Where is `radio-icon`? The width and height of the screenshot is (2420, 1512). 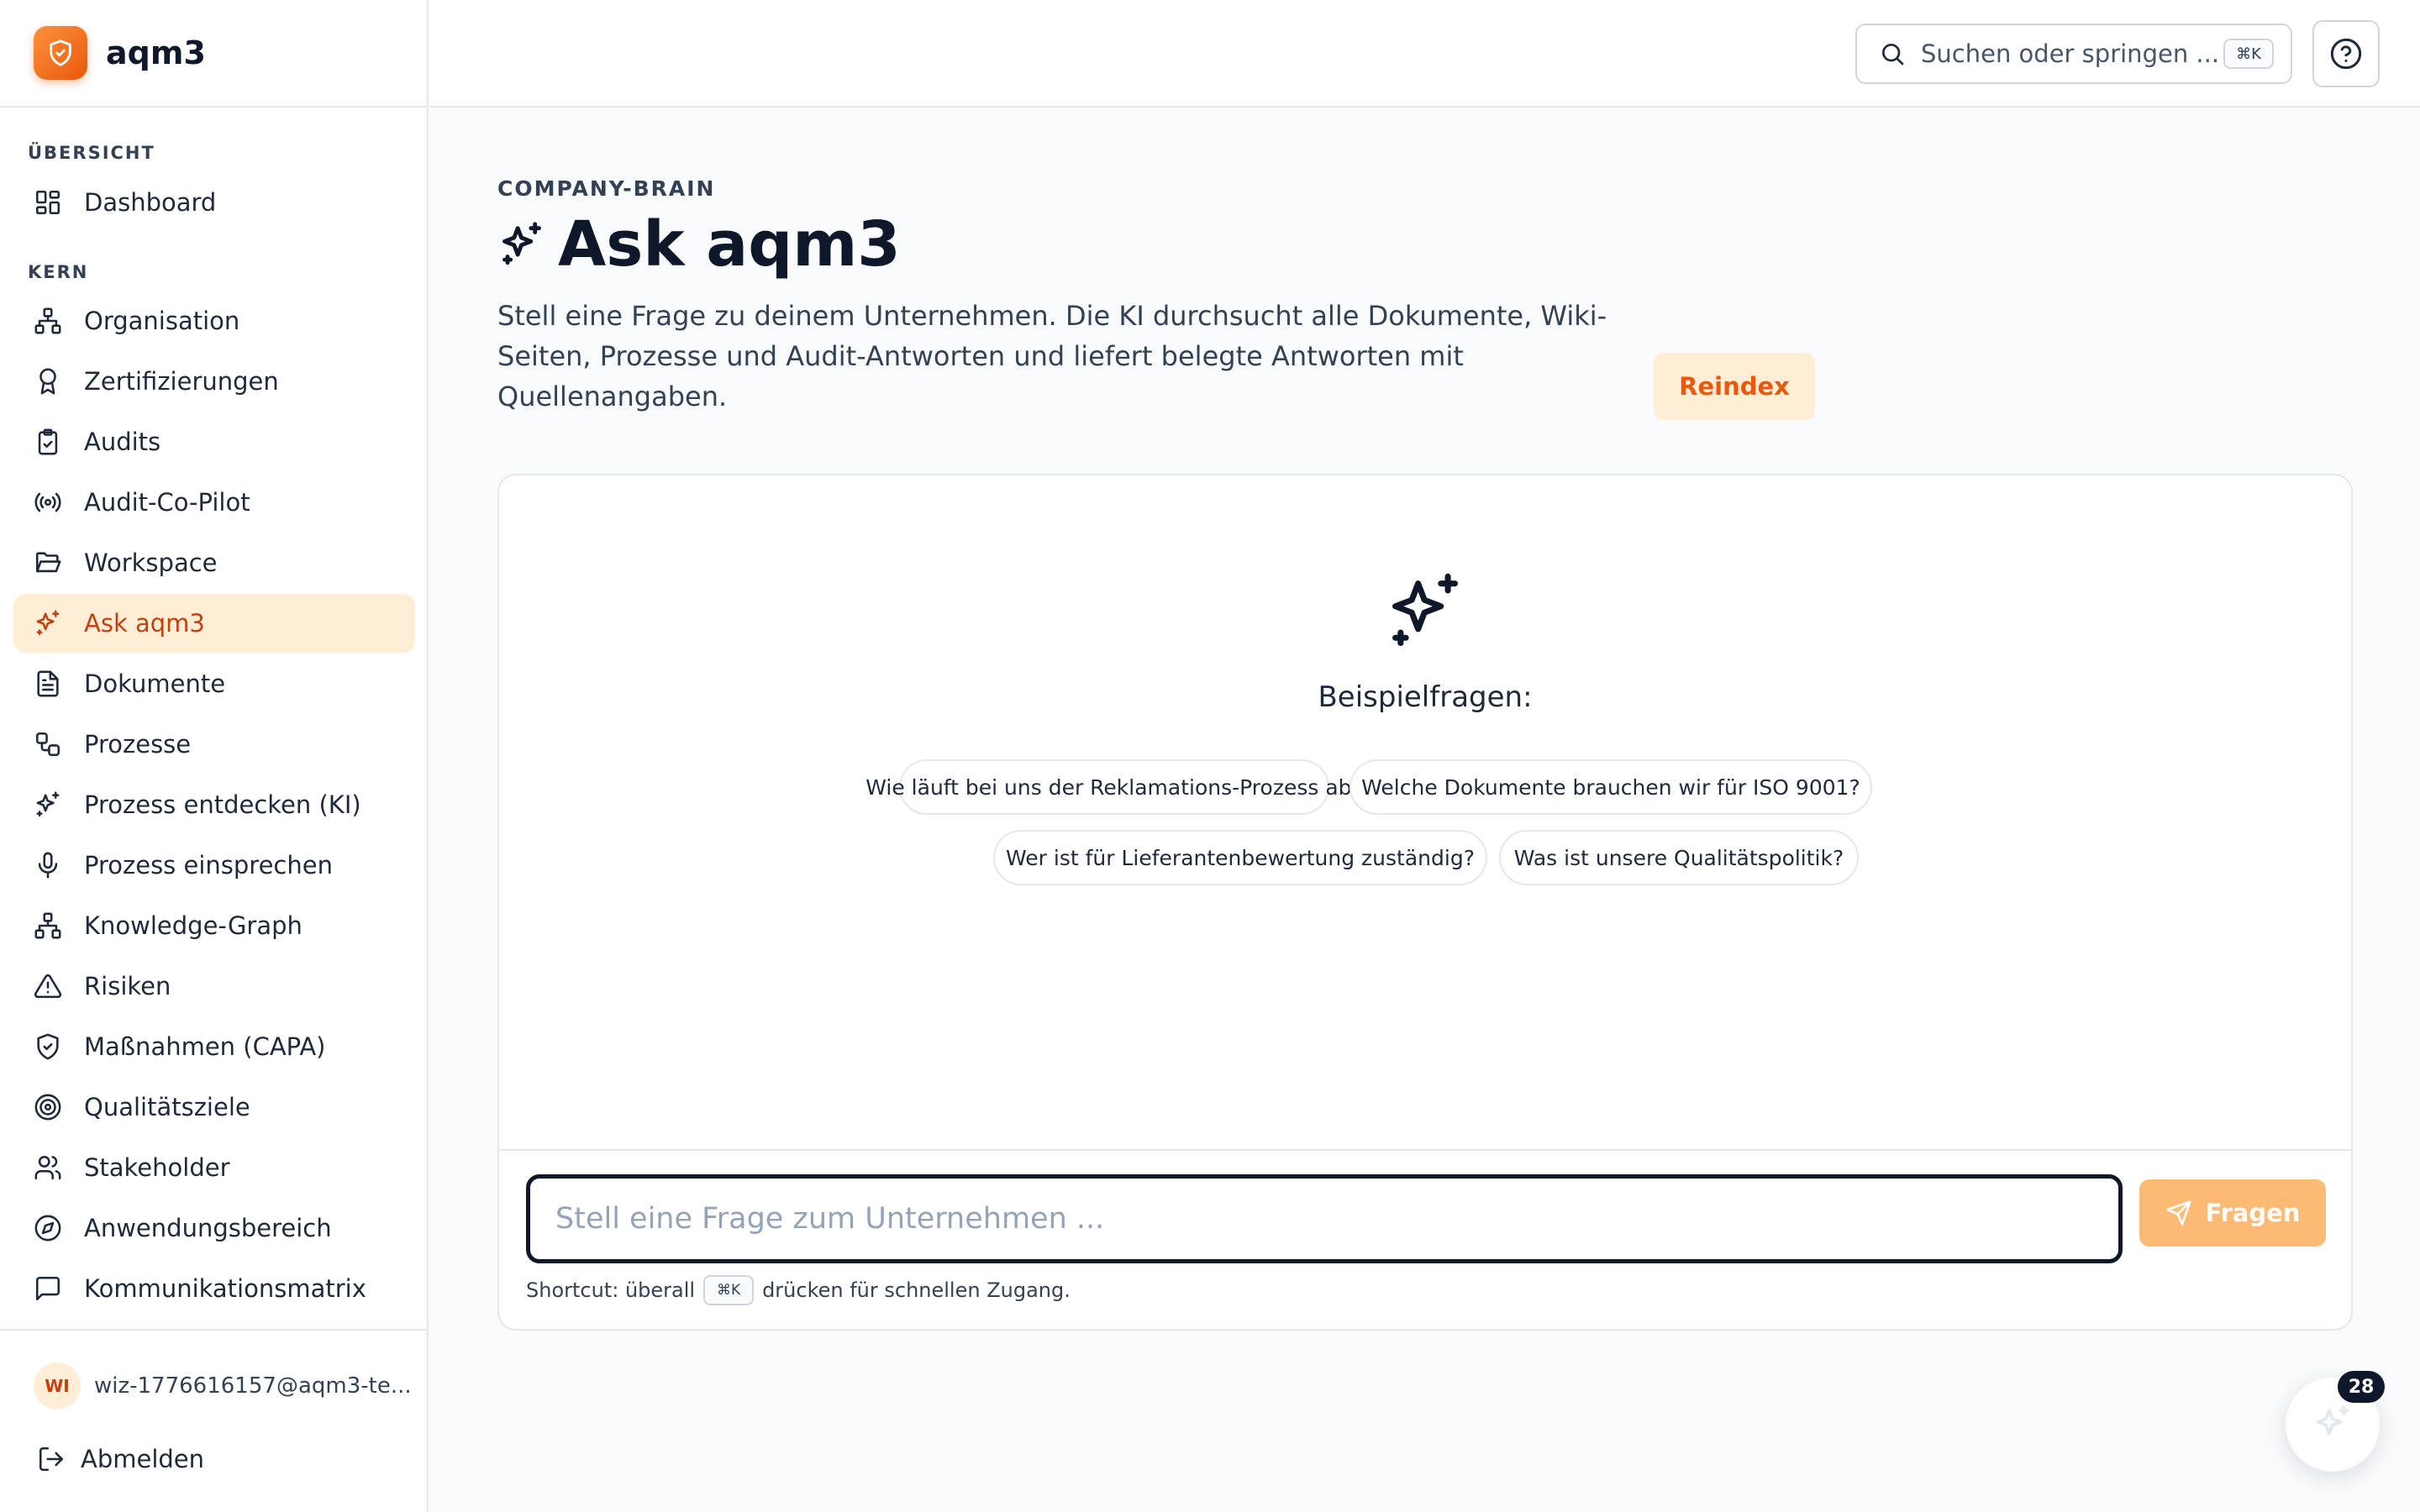 radio-icon is located at coordinates (47, 502).